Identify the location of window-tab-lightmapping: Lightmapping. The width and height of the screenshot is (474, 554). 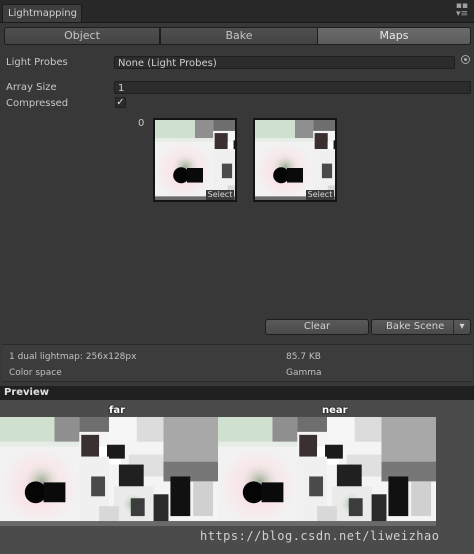
(42, 13).